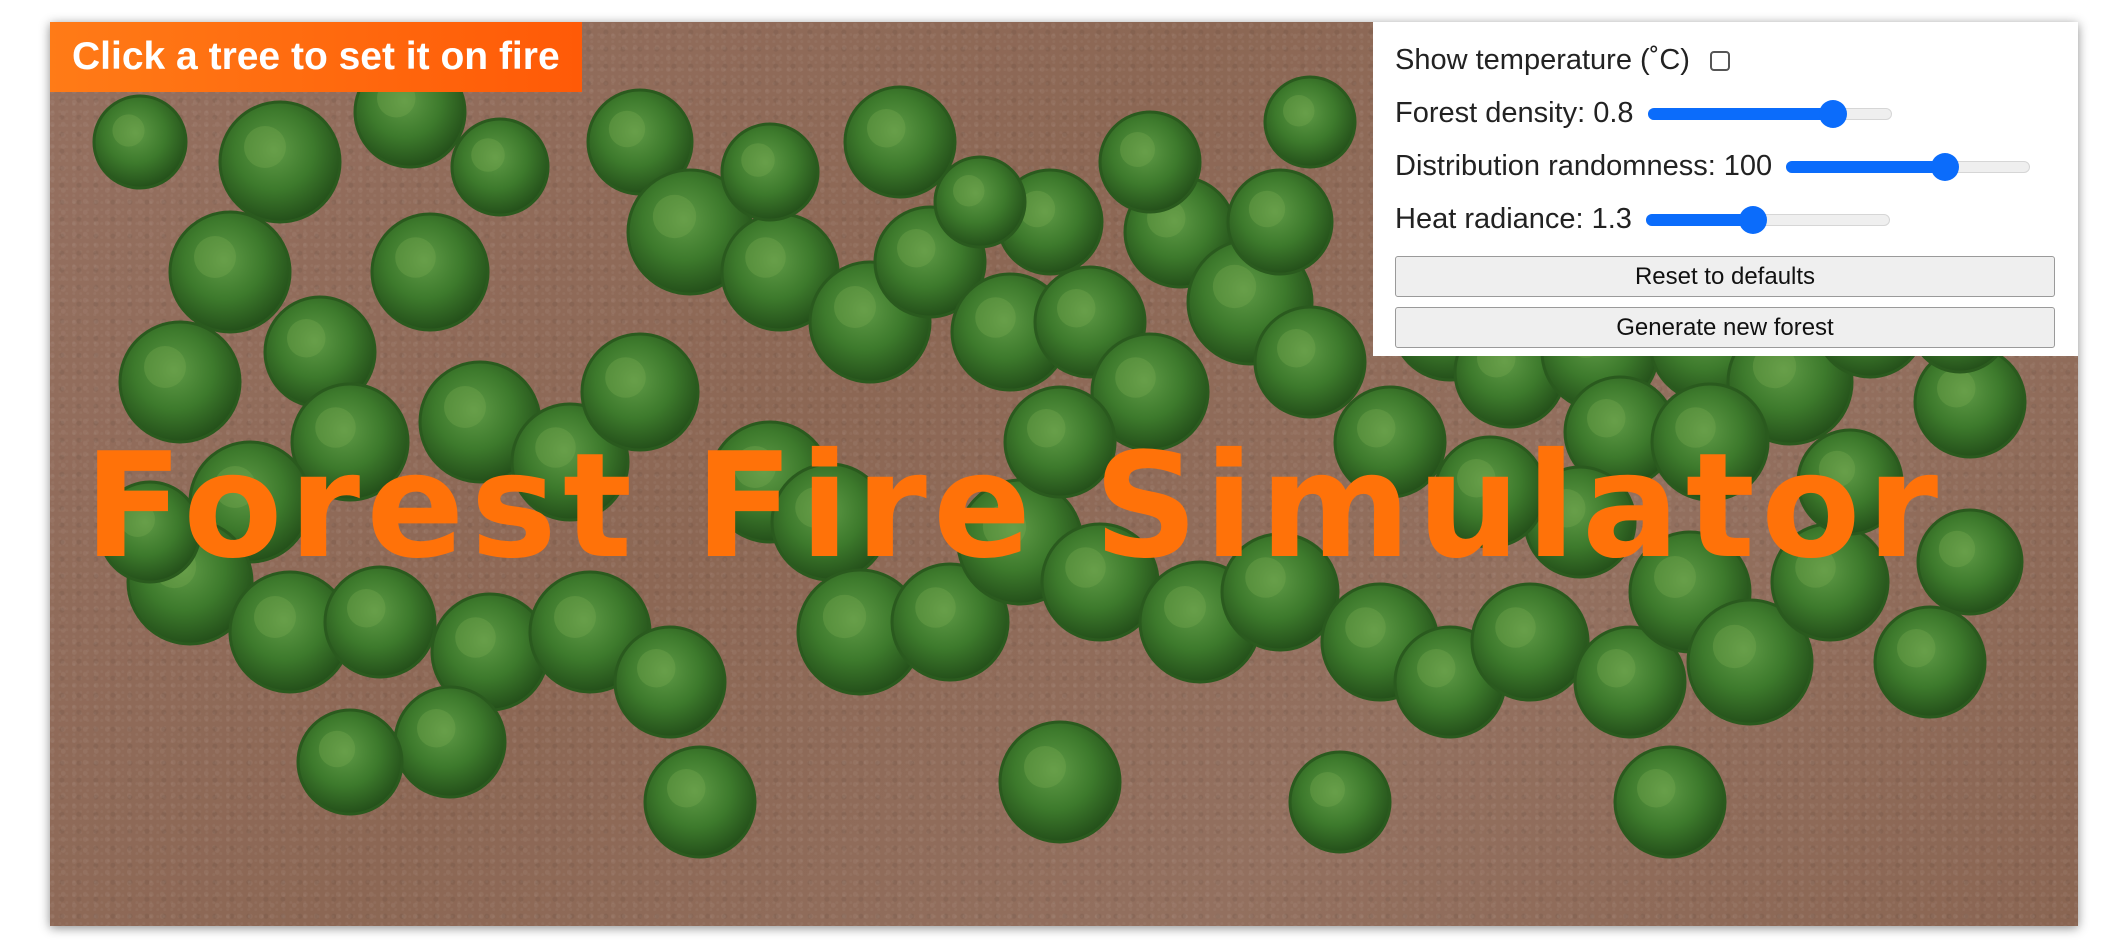 This screenshot has width=2128, height=948. I want to click on heat-radiance-label: Heat radiance:, so click(1489, 219).